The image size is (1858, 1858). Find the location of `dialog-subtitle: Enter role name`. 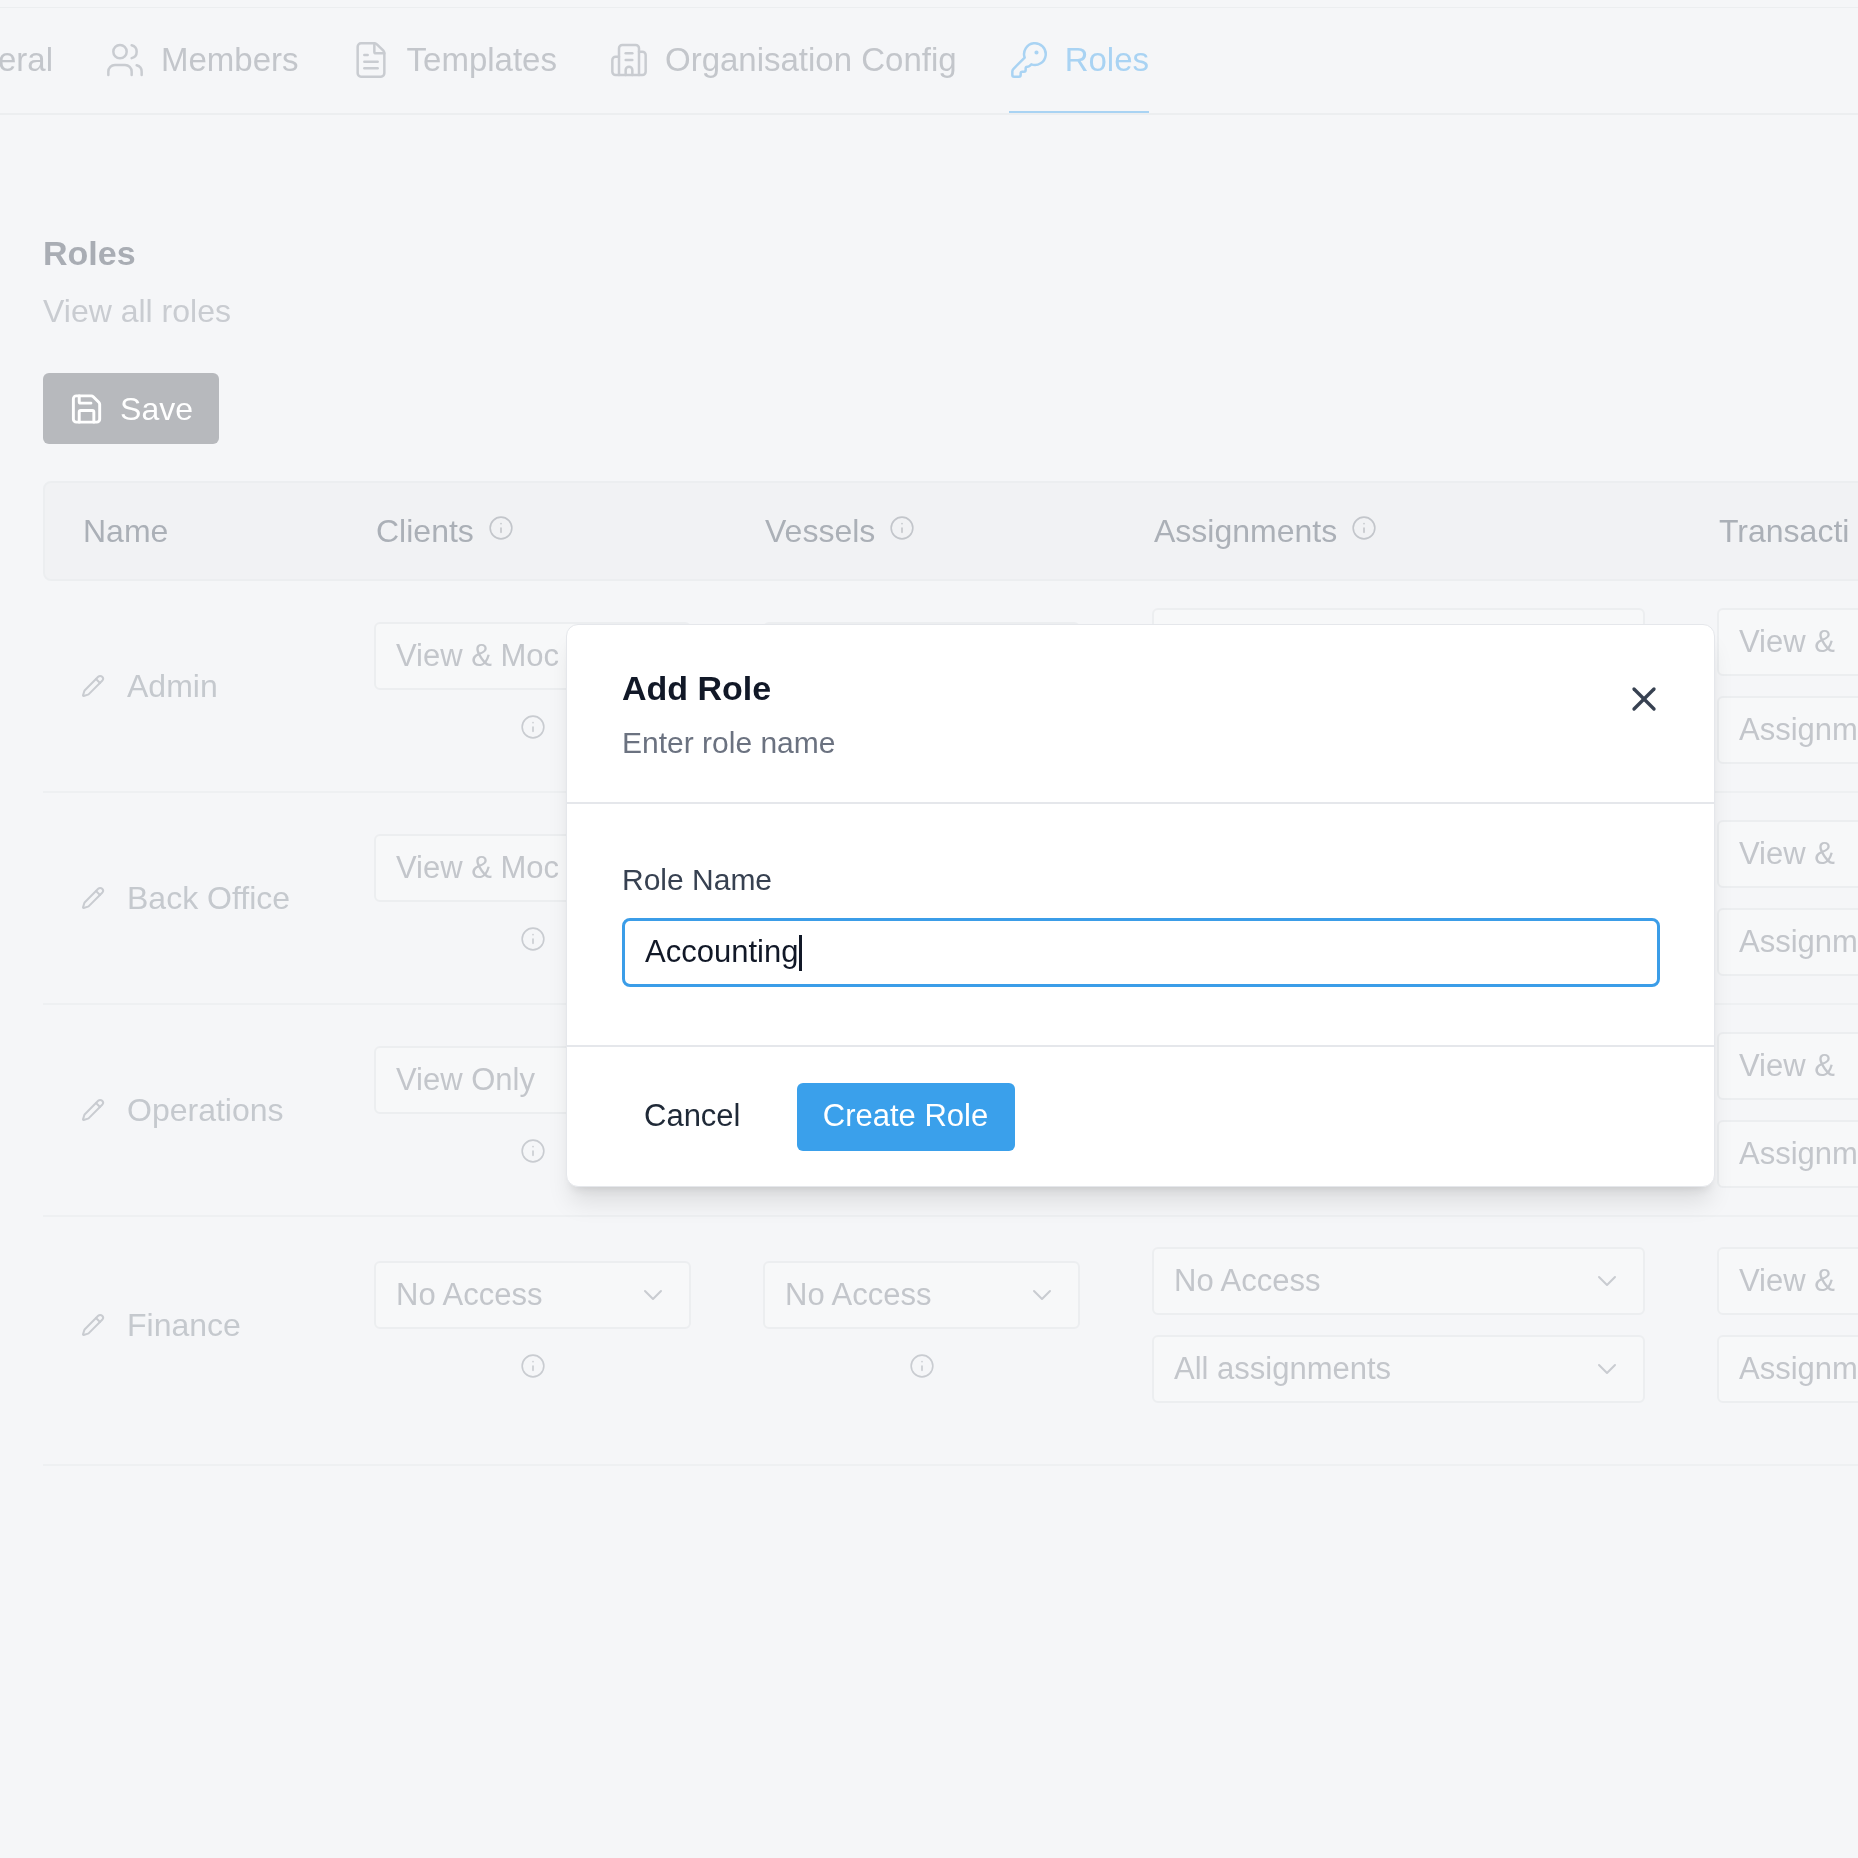

dialog-subtitle: Enter role name is located at coordinates (729, 743).